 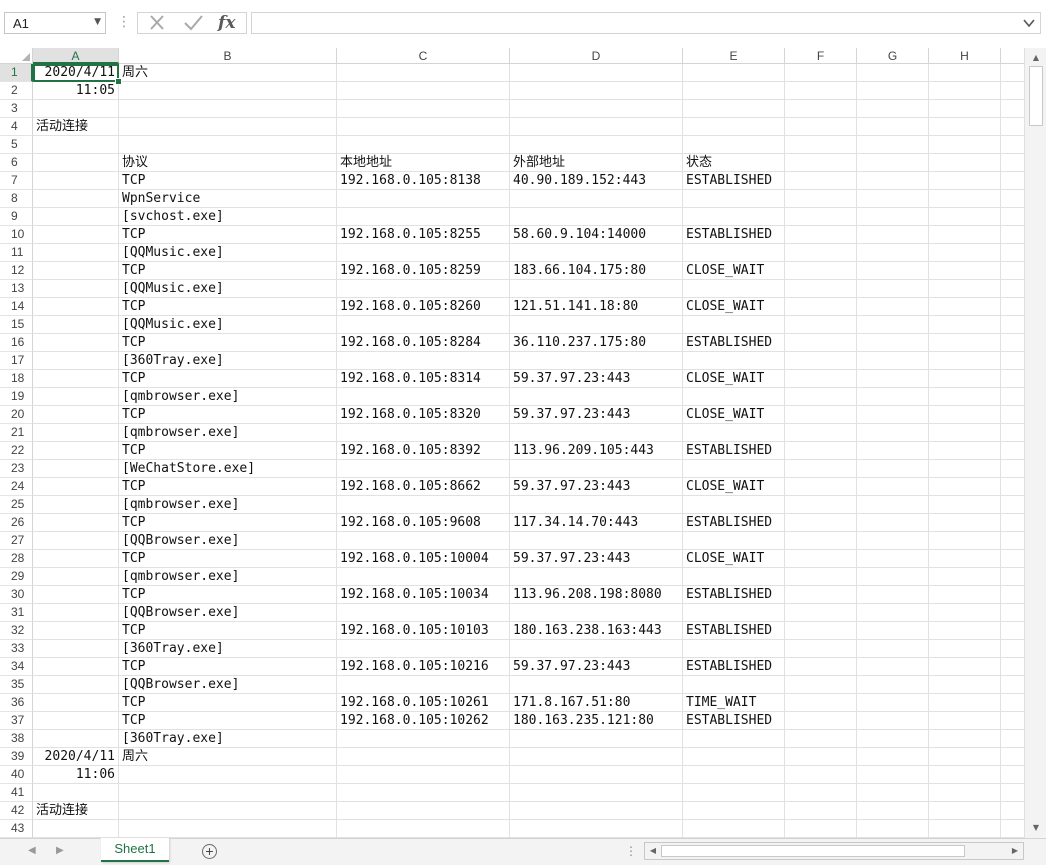 What do you see at coordinates (579, 271) in the screenshot?
I see `cell-d: 183.66.104.175:80` at bounding box center [579, 271].